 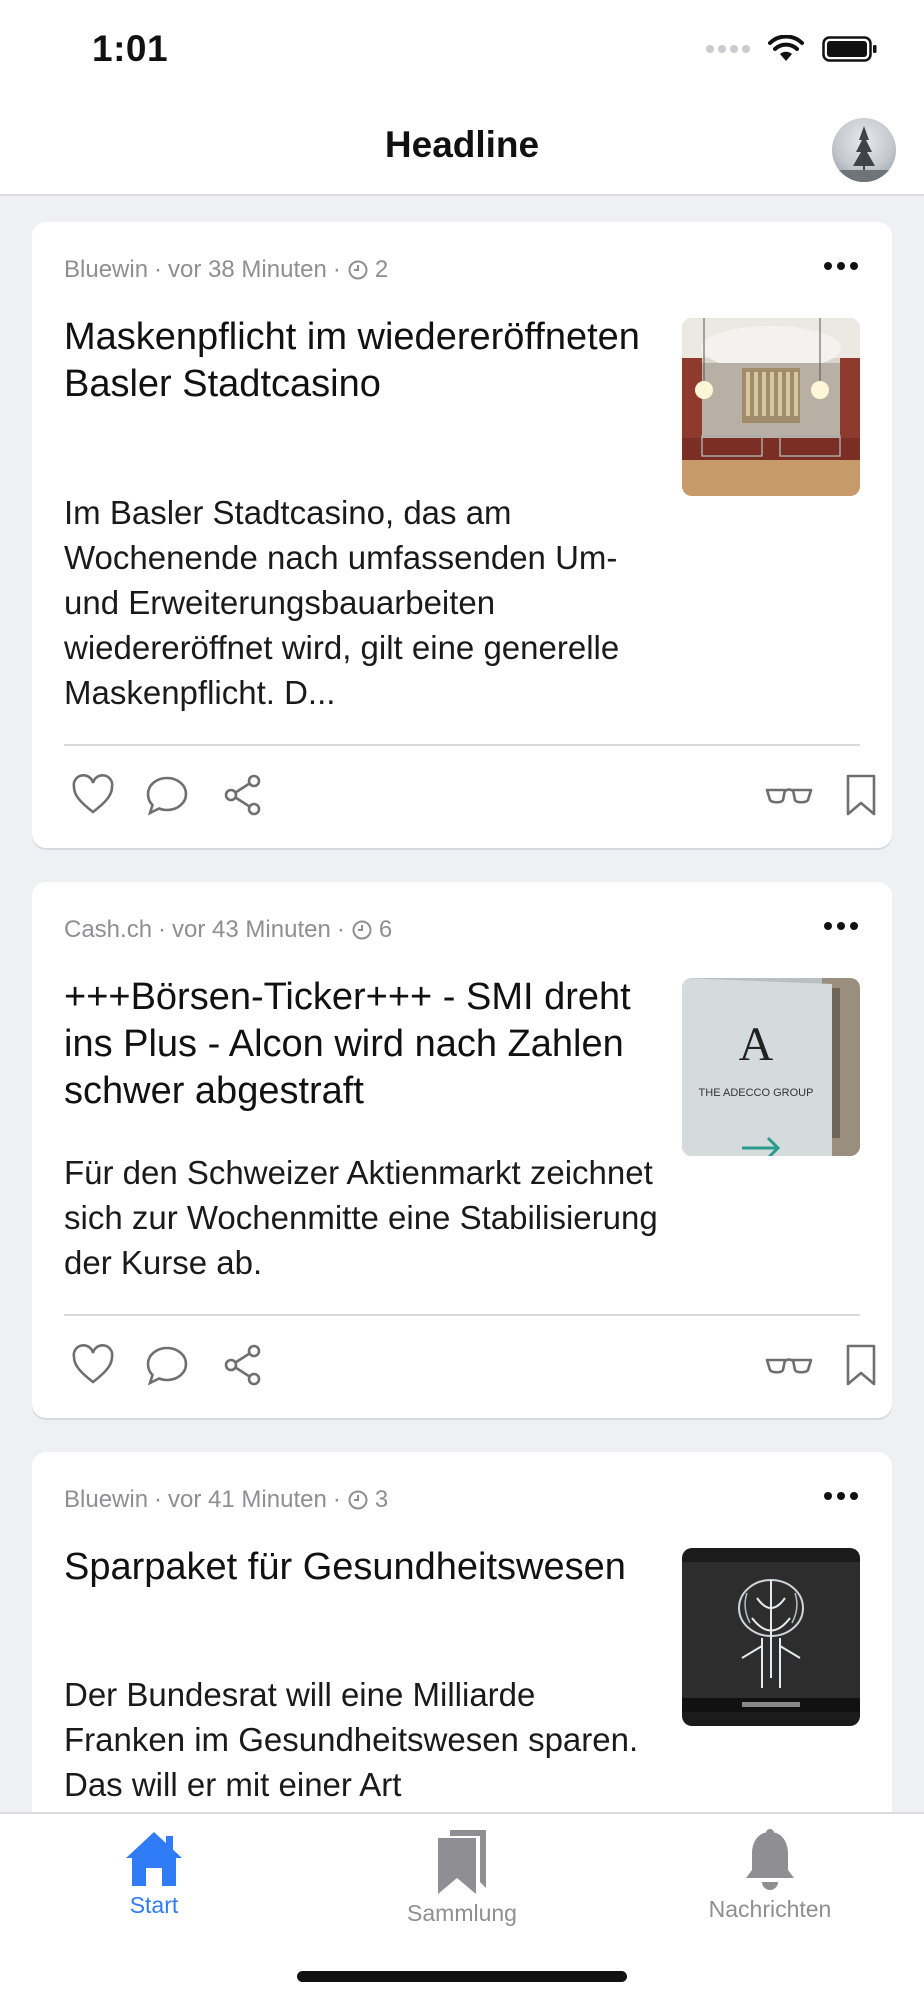 I want to click on article-meta: Bluewin · vor 38 Minuten · 2, so click(x=226, y=270).